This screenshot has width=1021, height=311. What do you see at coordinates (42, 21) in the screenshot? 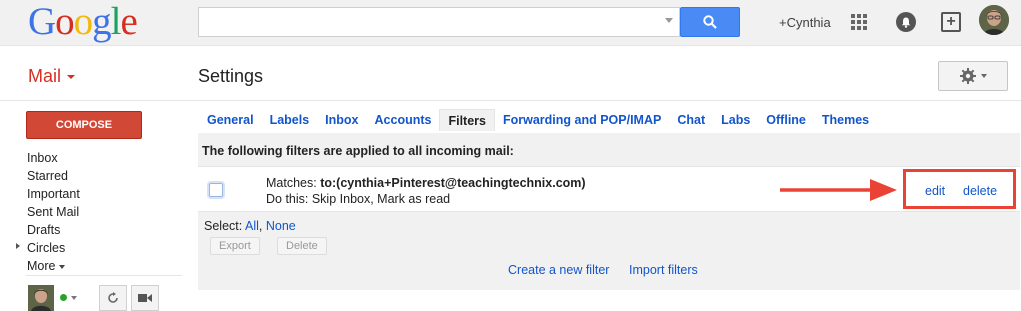
I see `logo-letter: G` at bounding box center [42, 21].